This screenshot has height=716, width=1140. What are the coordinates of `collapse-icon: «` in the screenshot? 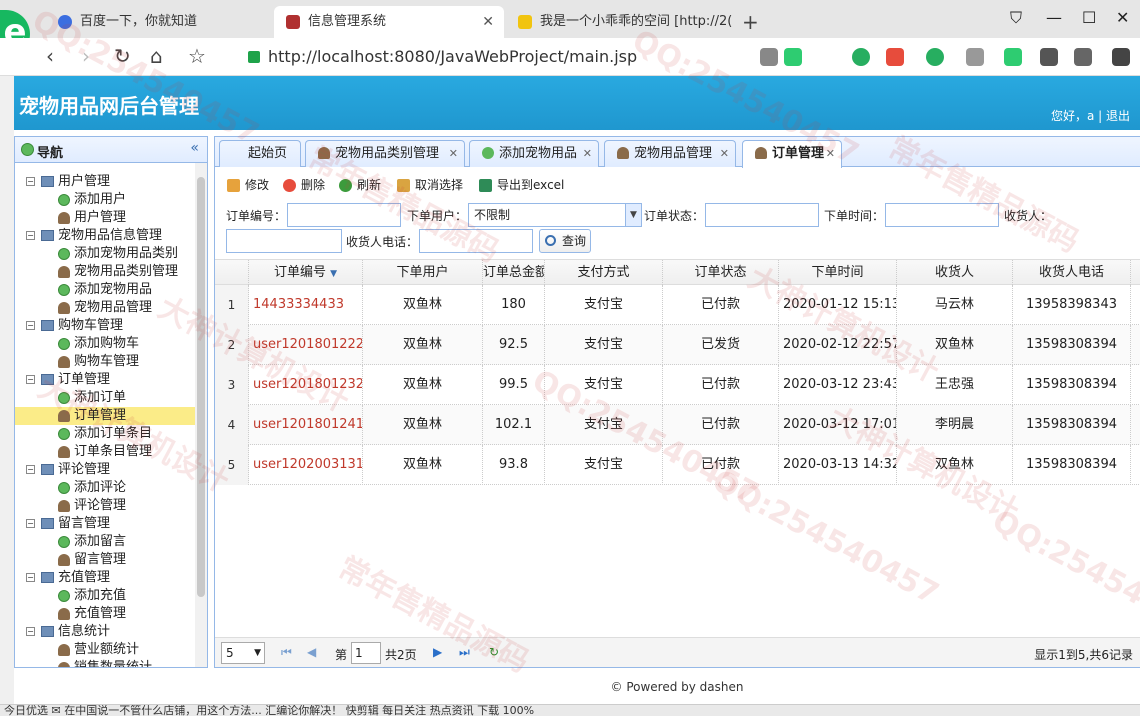 It's located at (194, 148).